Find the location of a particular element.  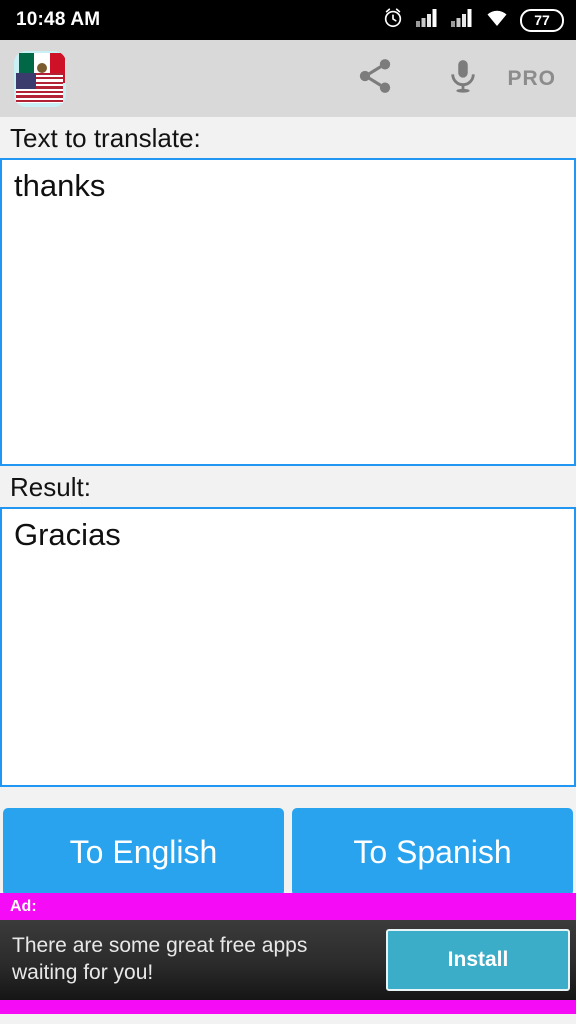

to-spanish-button: To Spanish is located at coordinates (432, 852).